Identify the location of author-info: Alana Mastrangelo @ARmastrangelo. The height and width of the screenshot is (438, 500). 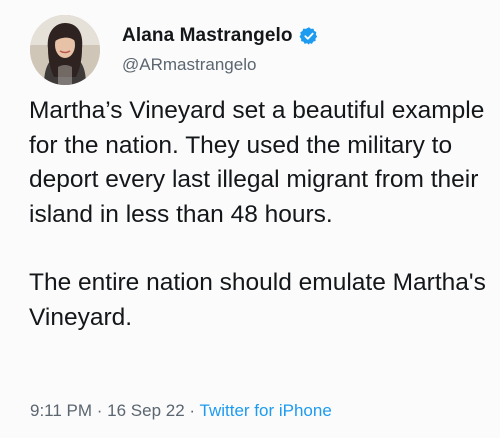
(220, 50).